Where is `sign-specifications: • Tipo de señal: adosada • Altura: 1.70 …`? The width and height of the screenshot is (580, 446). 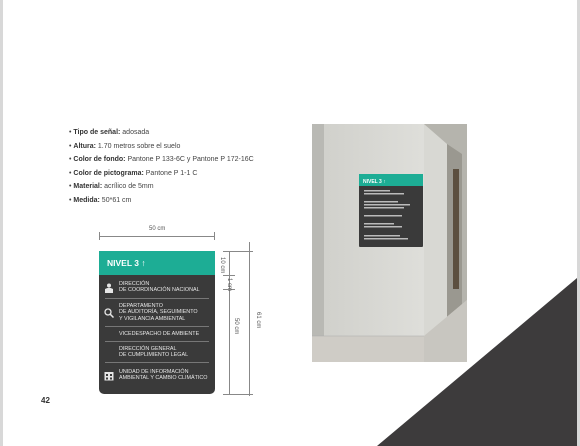 sign-specifications: • Tipo de señal: adosada • Altura: 1.70 … is located at coordinates (161, 166).